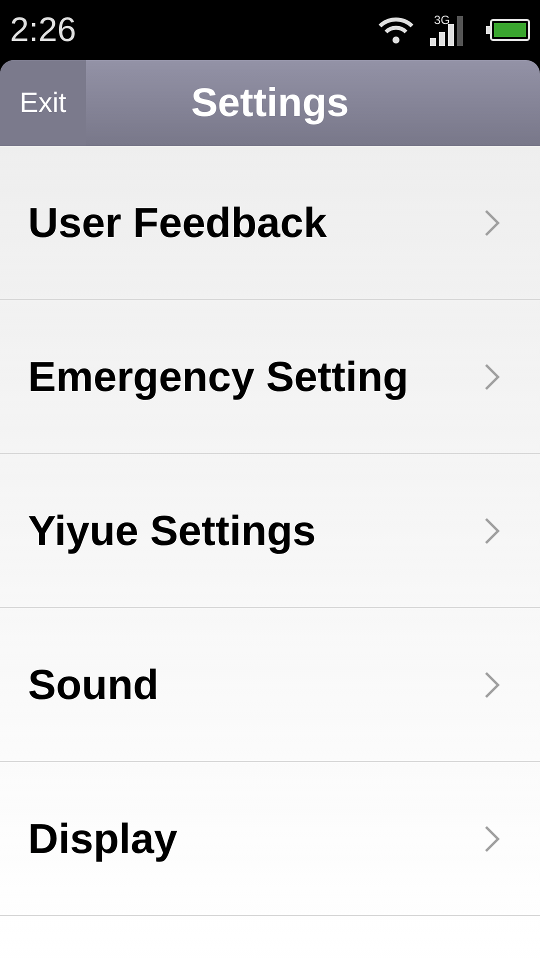 This screenshot has width=540, height=960. What do you see at coordinates (270, 103) in the screenshot?
I see `header-title: Settings` at bounding box center [270, 103].